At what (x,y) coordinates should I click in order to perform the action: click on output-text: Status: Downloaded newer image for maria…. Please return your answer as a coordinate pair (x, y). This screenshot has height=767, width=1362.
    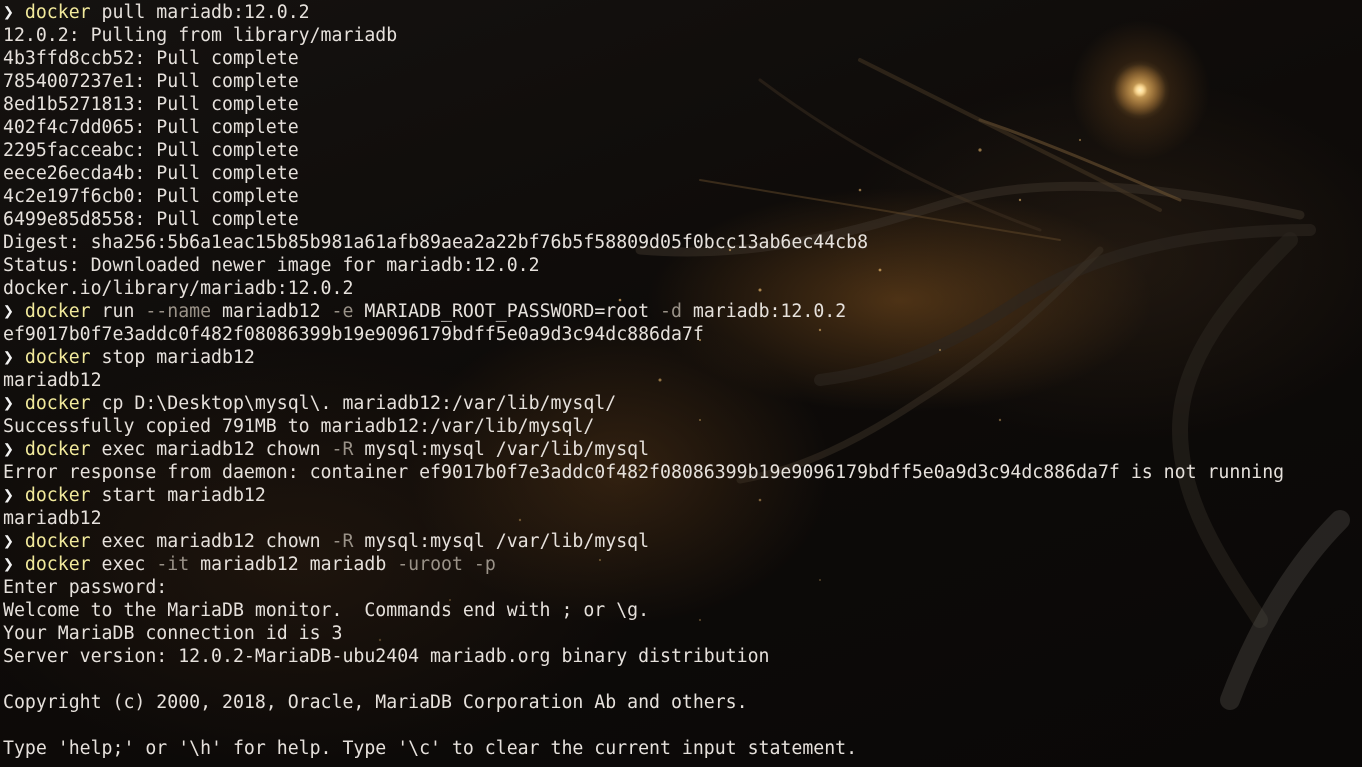
    Looking at the image, I should click on (271, 265).